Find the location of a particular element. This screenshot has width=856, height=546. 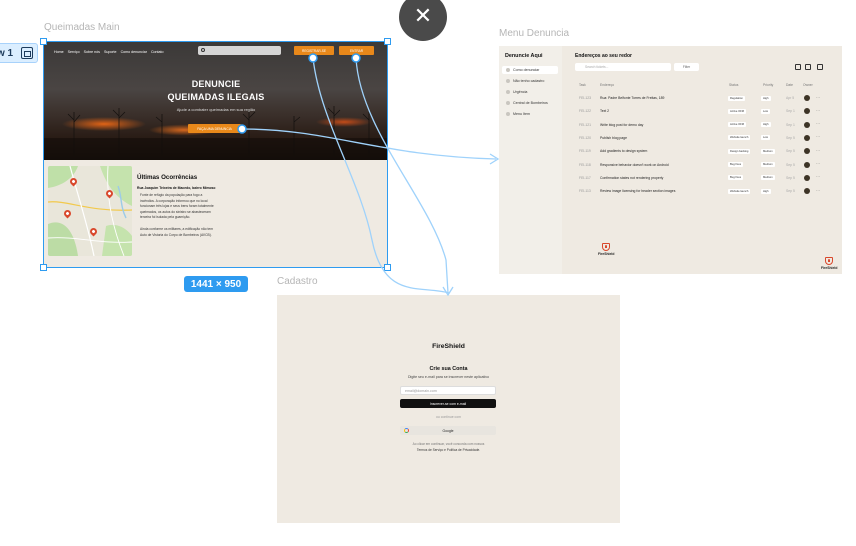

sidebar-item-como-denunciar: Como denunciar is located at coordinates (530, 70).